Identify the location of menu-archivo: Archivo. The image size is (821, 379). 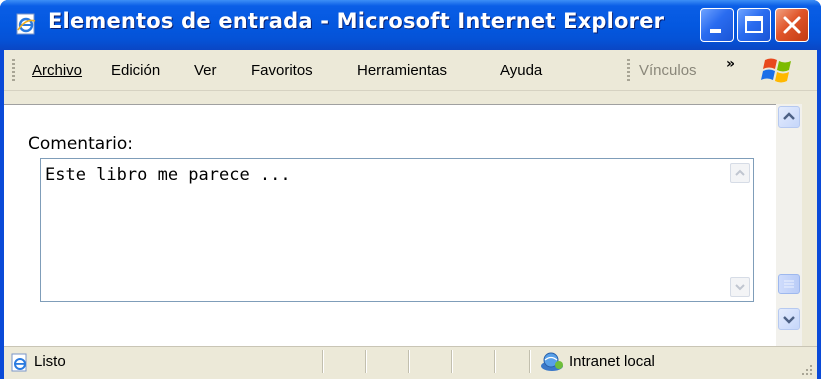
(57, 70).